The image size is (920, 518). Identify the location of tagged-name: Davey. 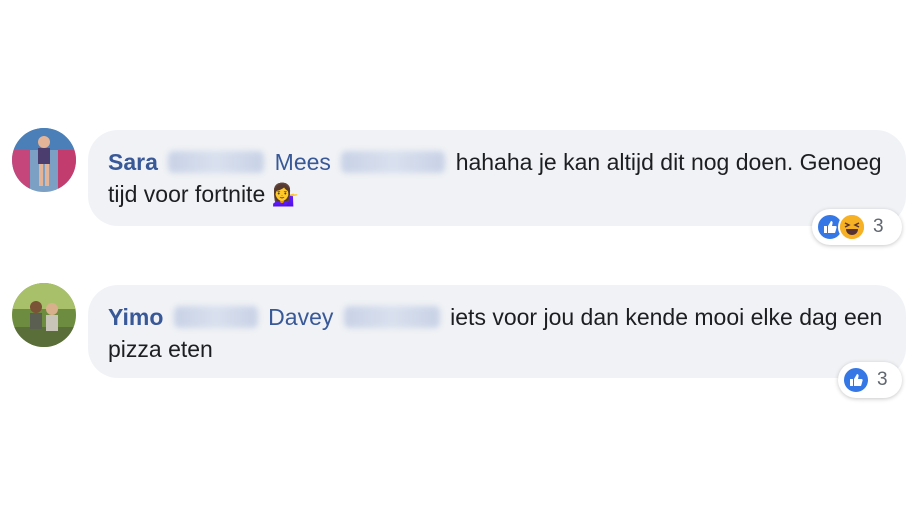
(300, 317).